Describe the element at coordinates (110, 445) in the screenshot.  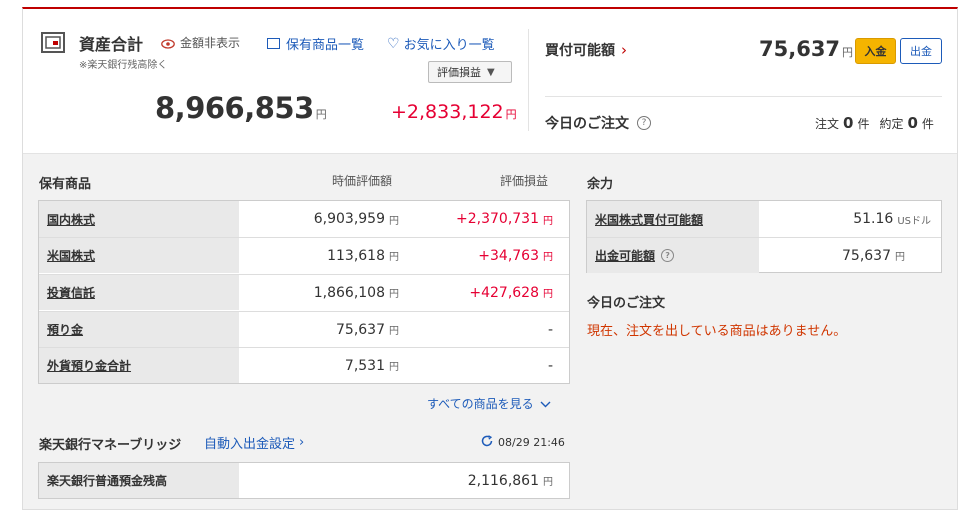
I see `bank-heading: 楽天銀行マネーブリッジ` at that location.